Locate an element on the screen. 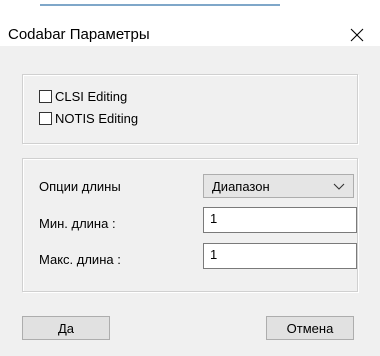  notis-editing-label: NOTIS Editing is located at coordinates (97, 118).